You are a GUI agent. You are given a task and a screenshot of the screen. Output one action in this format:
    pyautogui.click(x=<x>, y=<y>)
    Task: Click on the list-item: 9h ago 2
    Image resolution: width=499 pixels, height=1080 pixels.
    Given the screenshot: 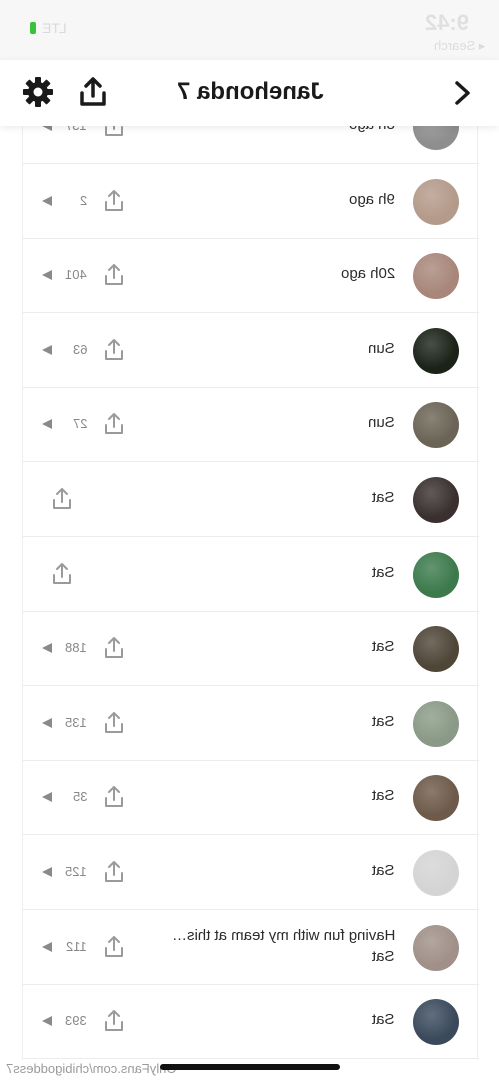 What is the action you would take?
    pyautogui.click(x=251, y=202)
    